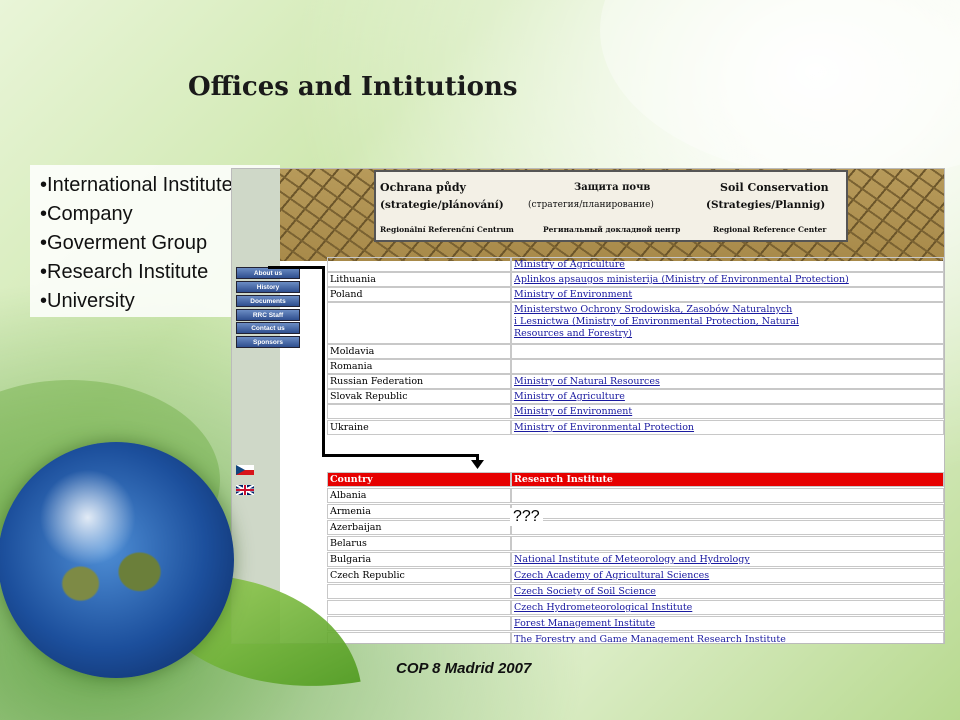 This screenshot has width=960, height=720. Describe the element at coordinates (268, 342) in the screenshot. I see `nav-sponsors: Sponsors` at that location.